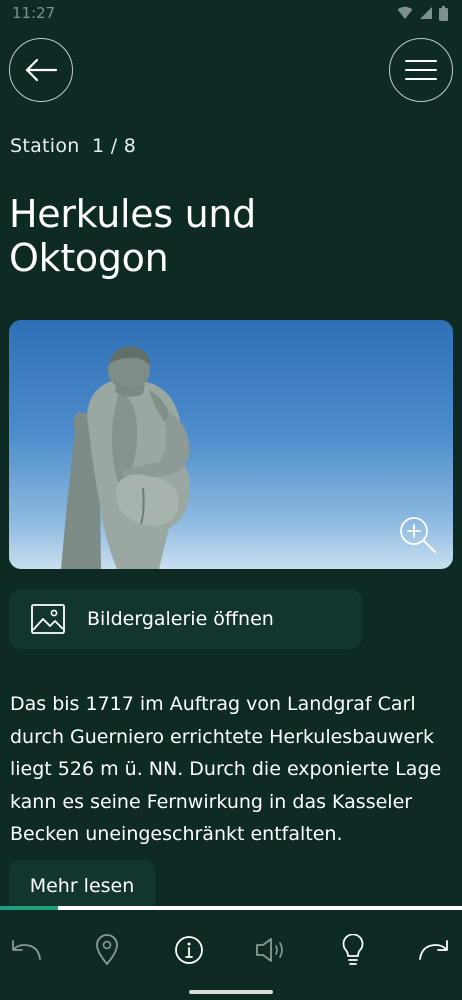  I want to click on read-more-label: Mehr lesen, so click(82, 886).